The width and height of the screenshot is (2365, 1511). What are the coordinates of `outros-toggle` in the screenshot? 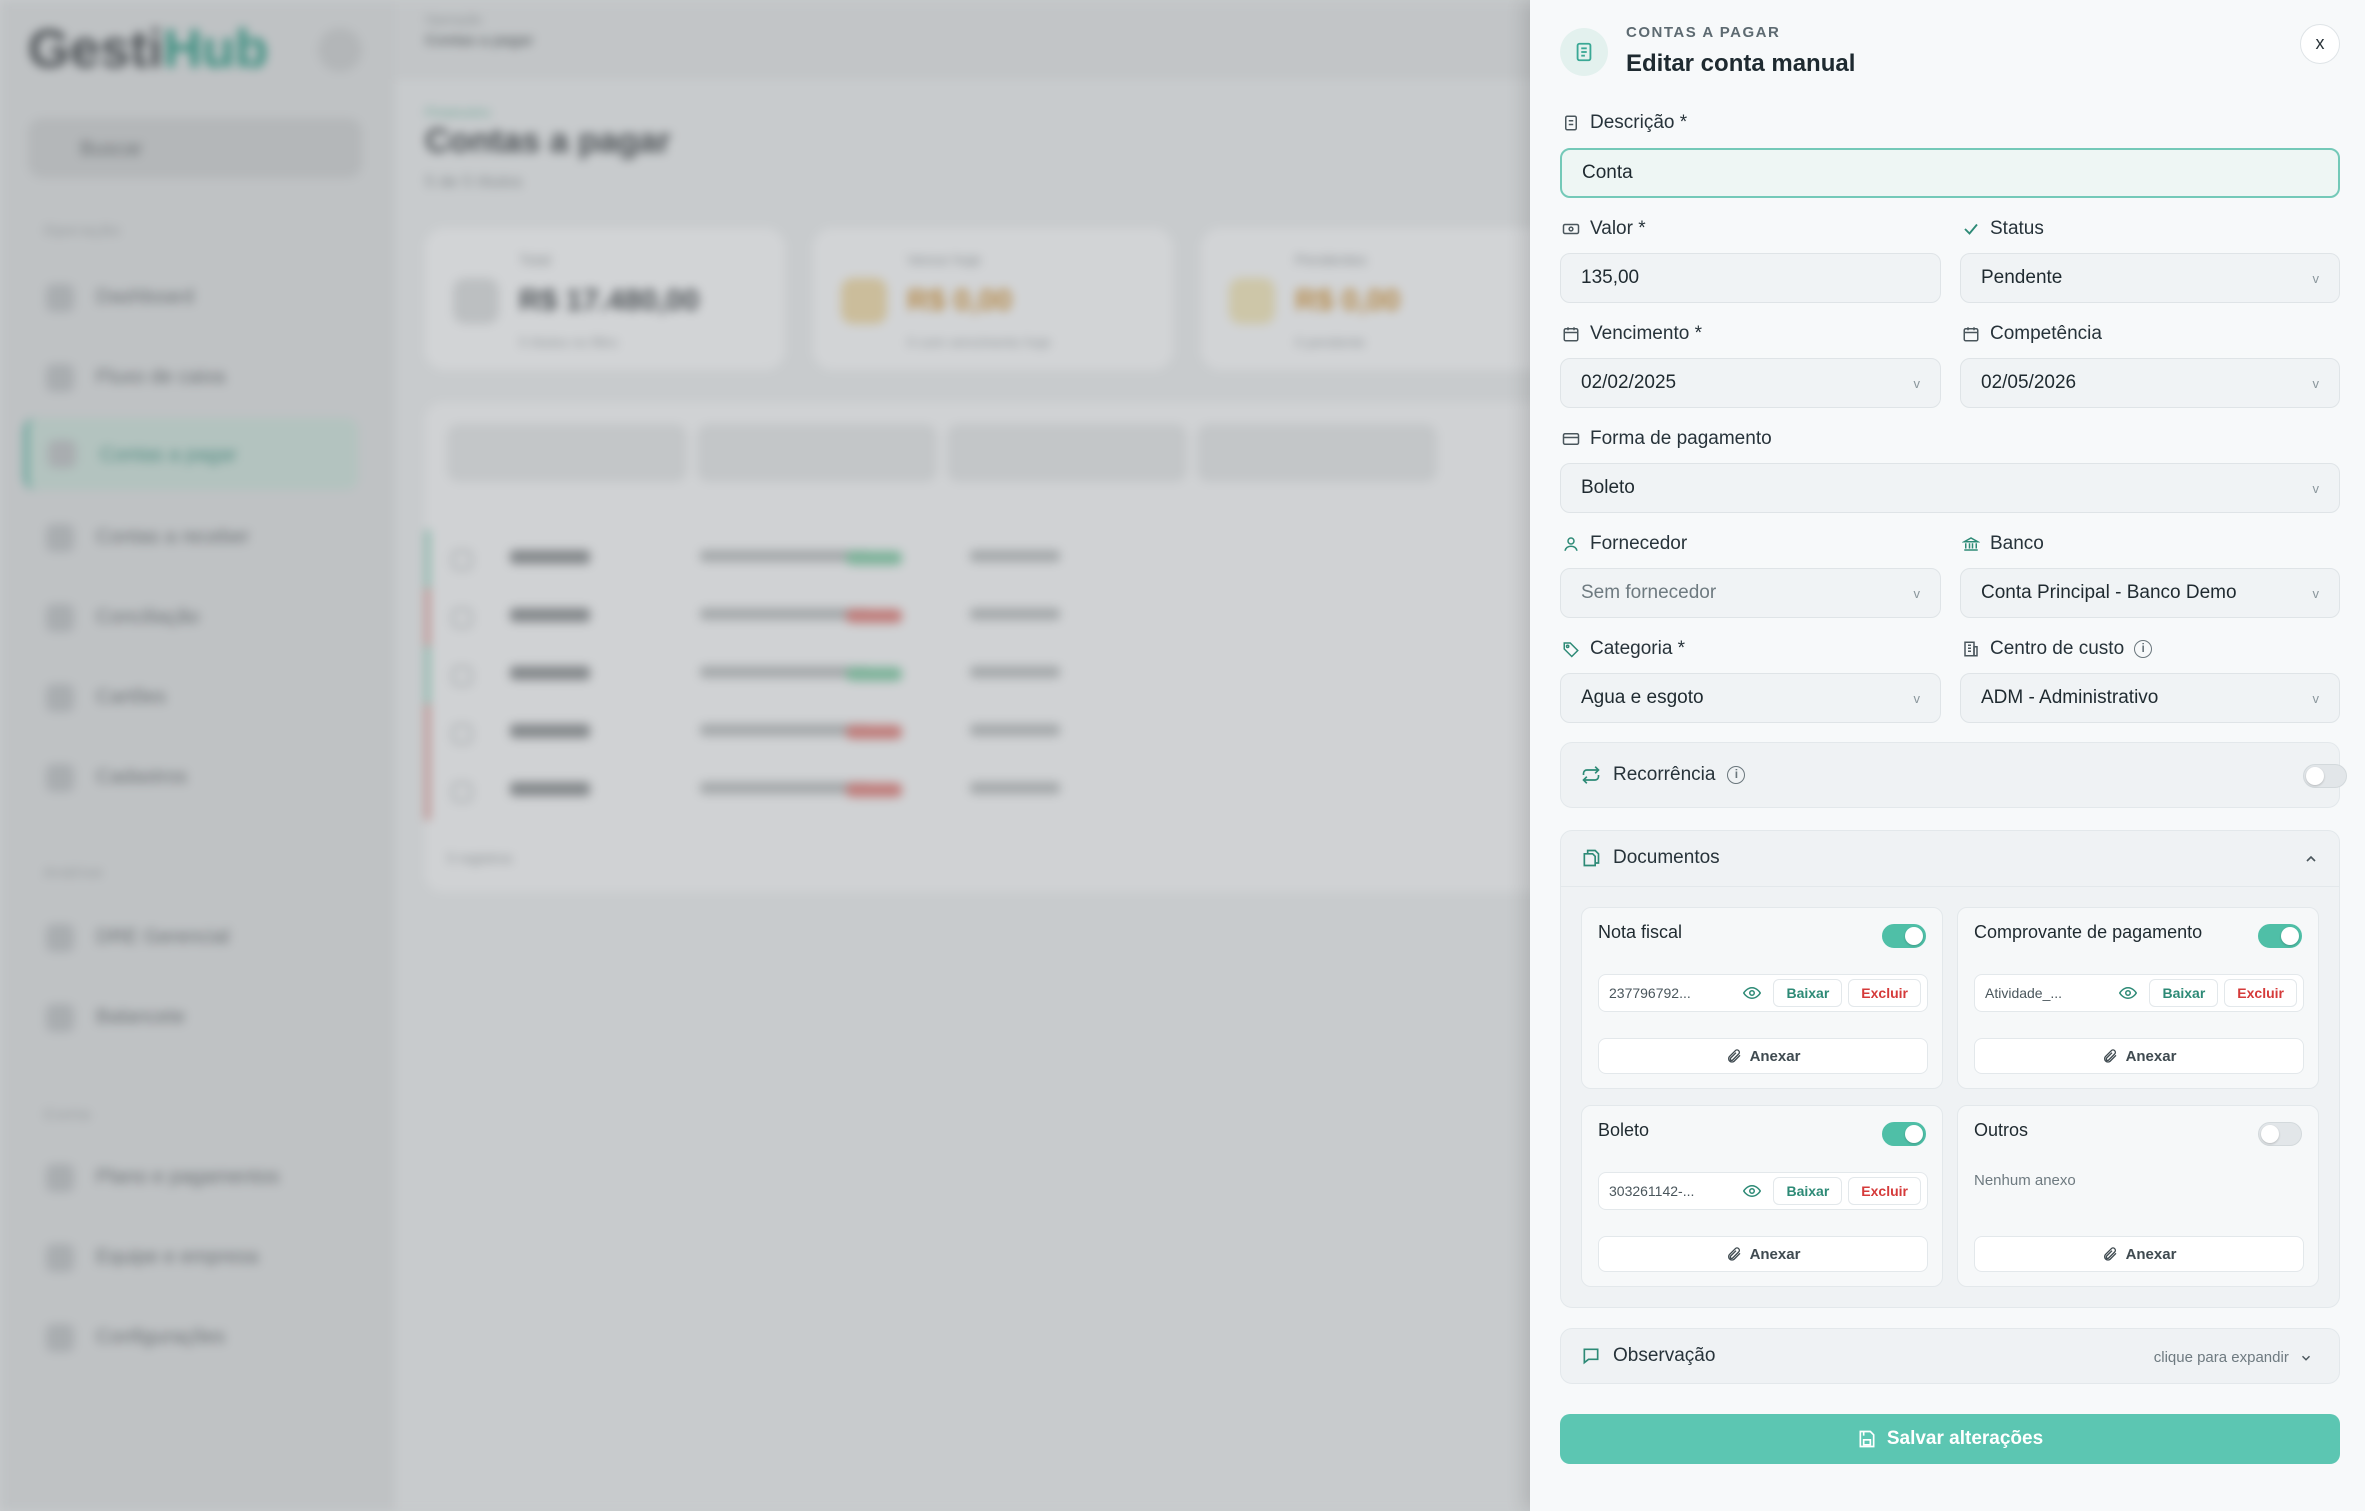 It's located at (2280, 1134).